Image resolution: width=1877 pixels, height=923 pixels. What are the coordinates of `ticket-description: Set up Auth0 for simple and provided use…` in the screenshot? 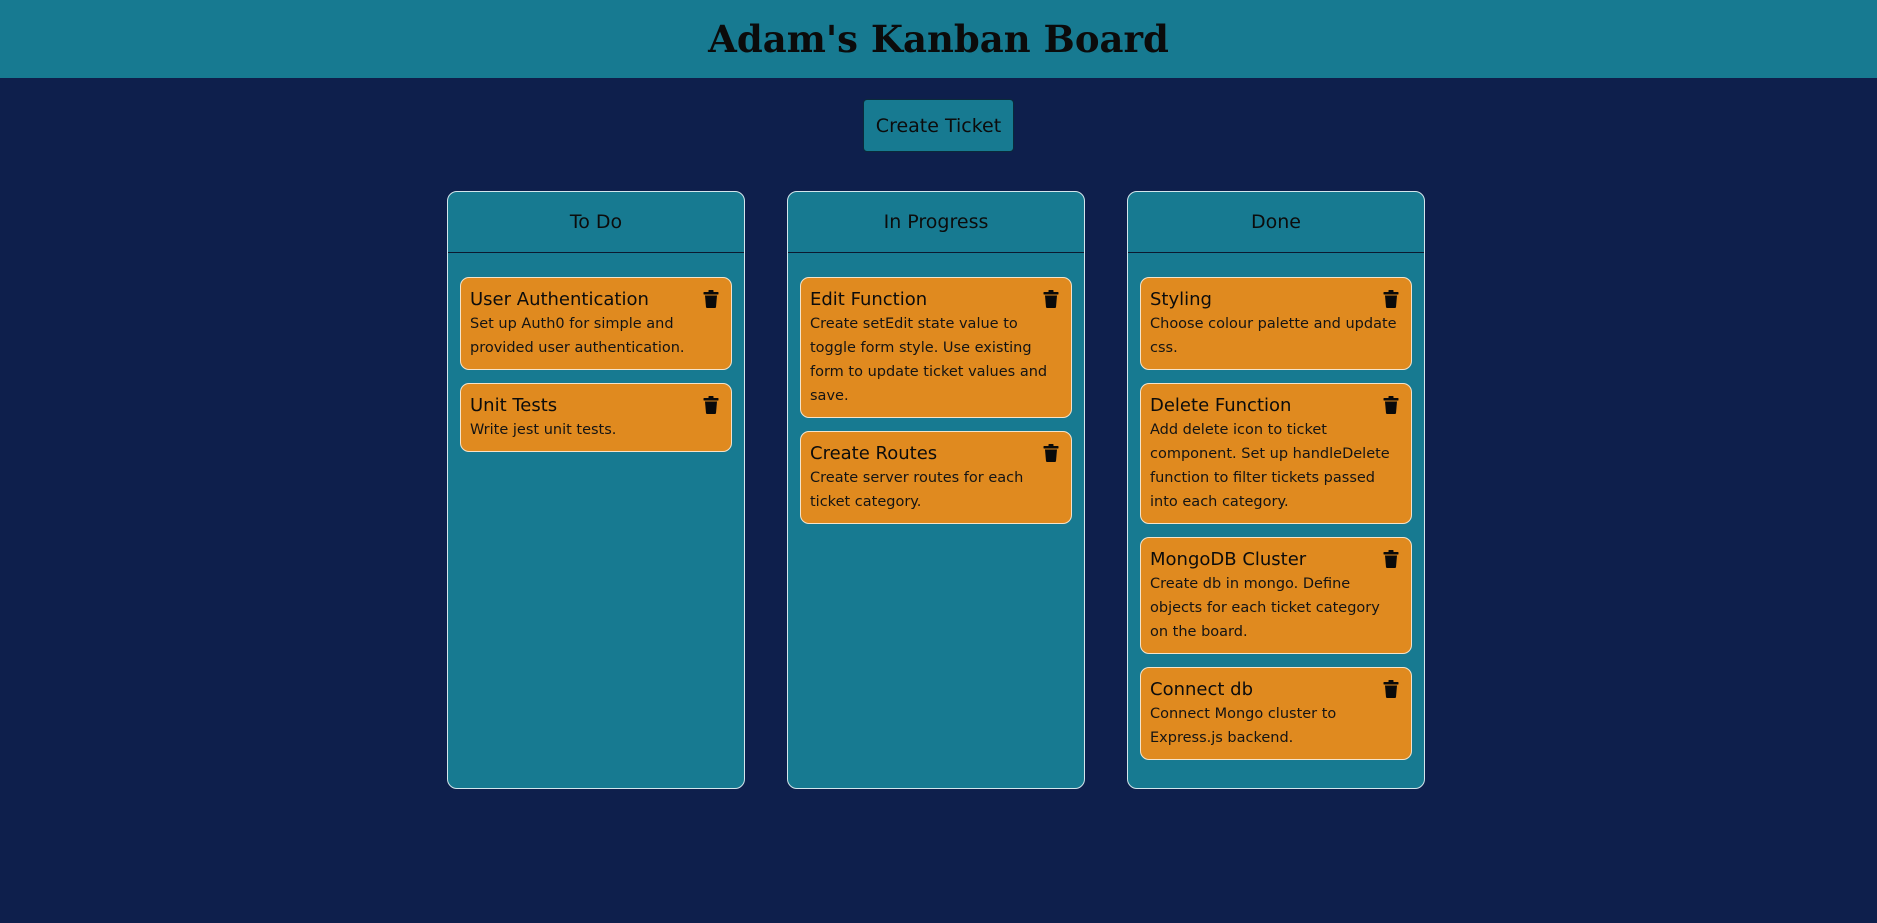 It's located at (577, 336).